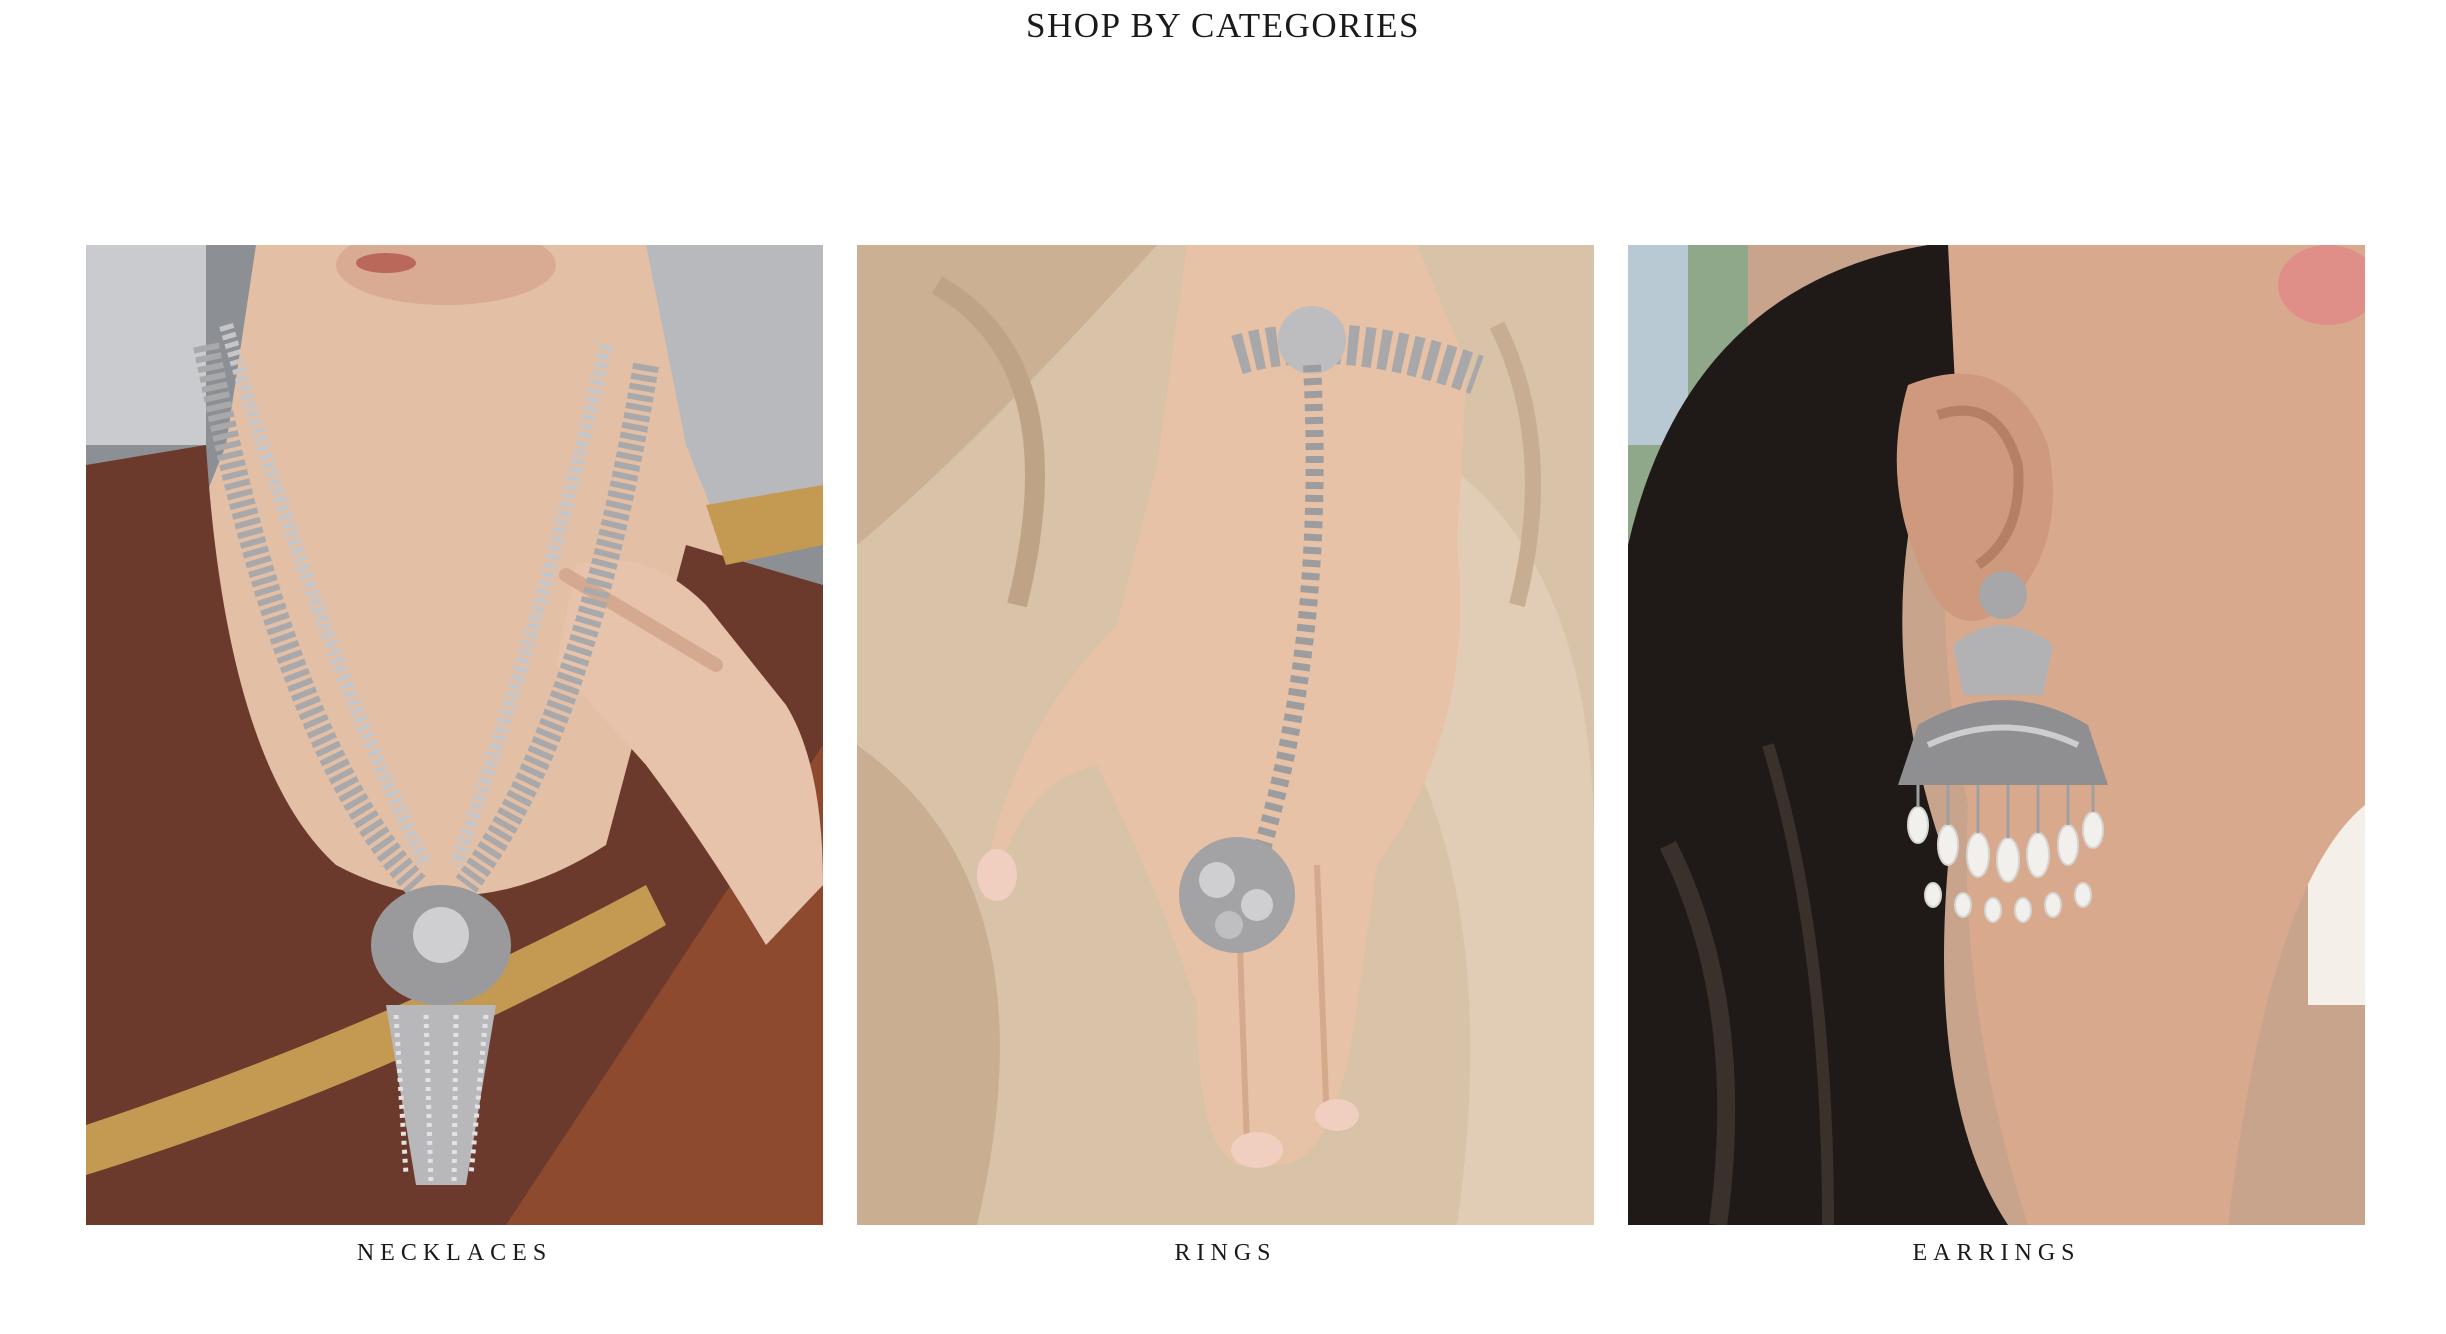 This screenshot has height=1334, width=2446. Describe the element at coordinates (1225, 1253) in the screenshot. I see `category-label-rings: RINGS` at that location.